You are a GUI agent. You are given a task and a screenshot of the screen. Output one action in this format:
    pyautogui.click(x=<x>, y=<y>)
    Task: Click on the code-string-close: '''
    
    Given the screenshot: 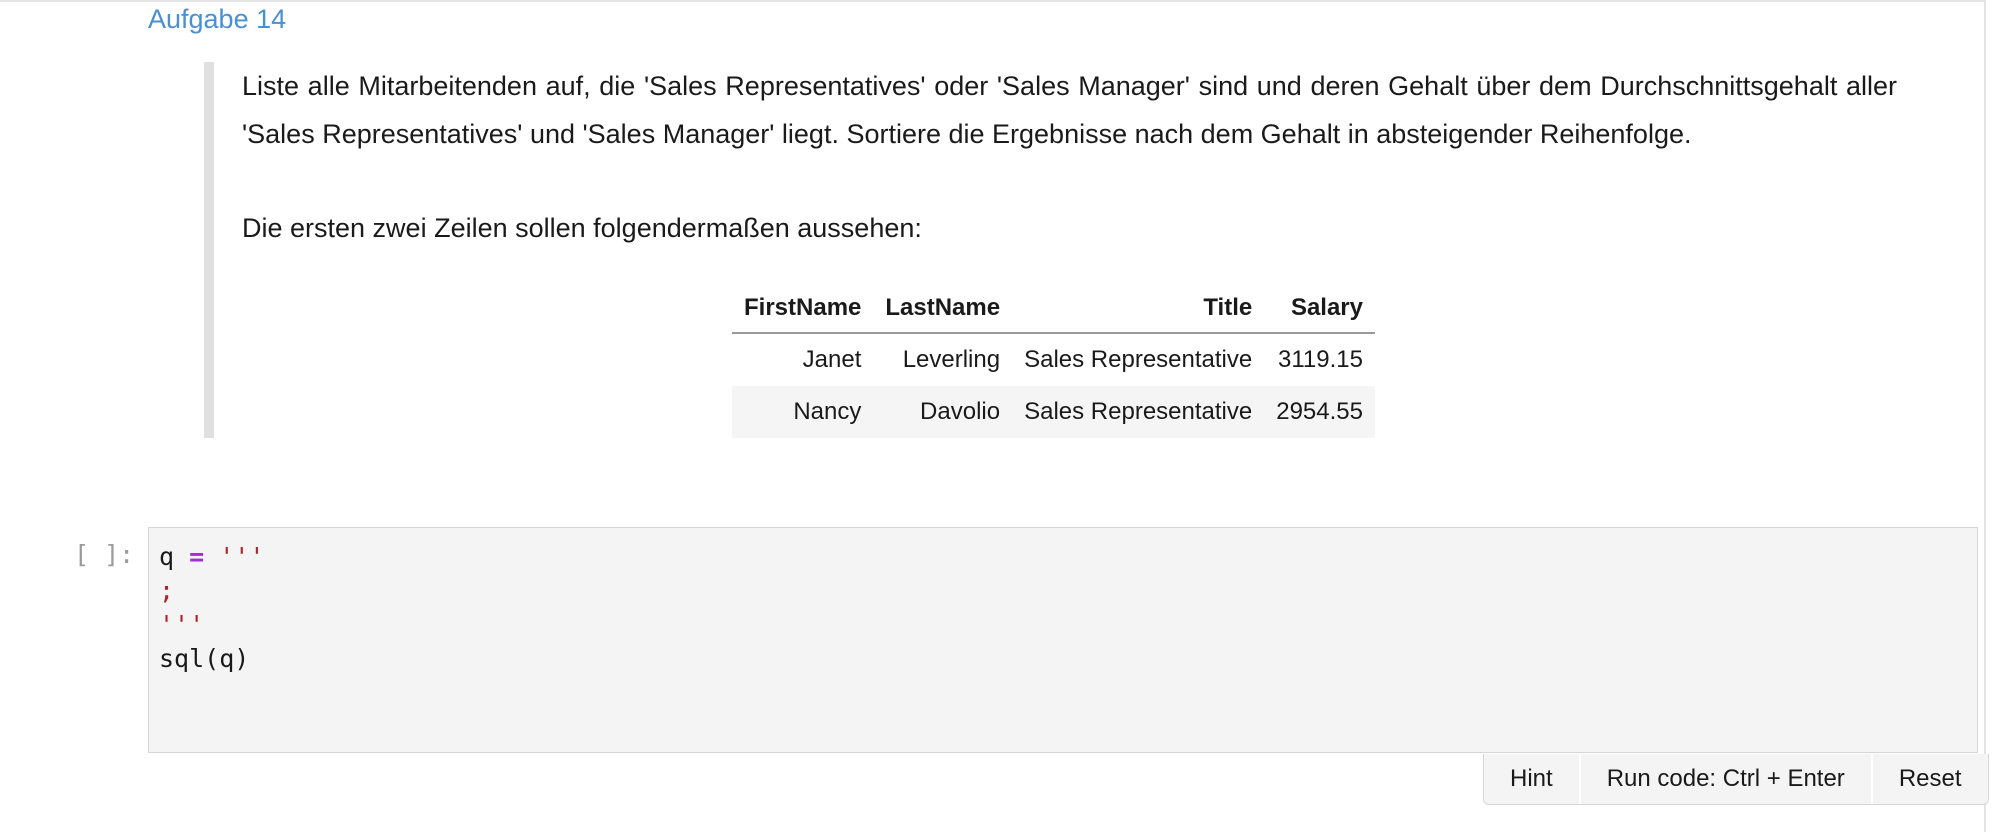 What is the action you would take?
    pyautogui.click(x=182, y=624)
    